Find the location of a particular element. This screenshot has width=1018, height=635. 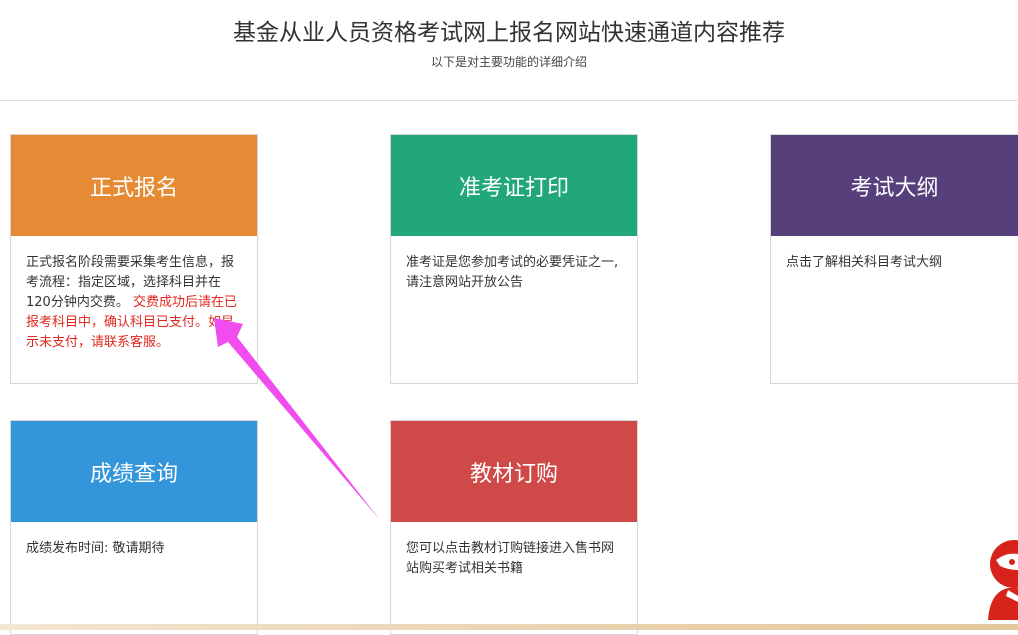

card-admission-ticket-print: 准考证打印 准考证是您参加考试的必要凭证之一,请注意网站开放公告 is located at coordinates (514, 259).